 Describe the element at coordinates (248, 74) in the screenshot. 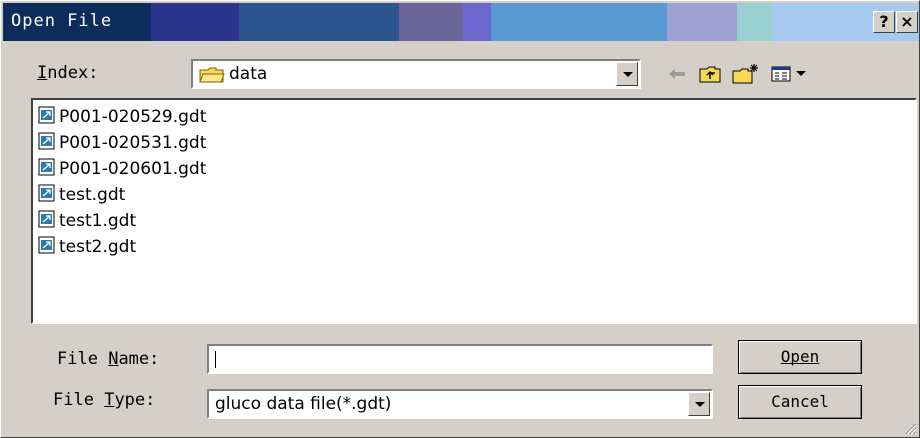

I see `index-value: data` at that location.